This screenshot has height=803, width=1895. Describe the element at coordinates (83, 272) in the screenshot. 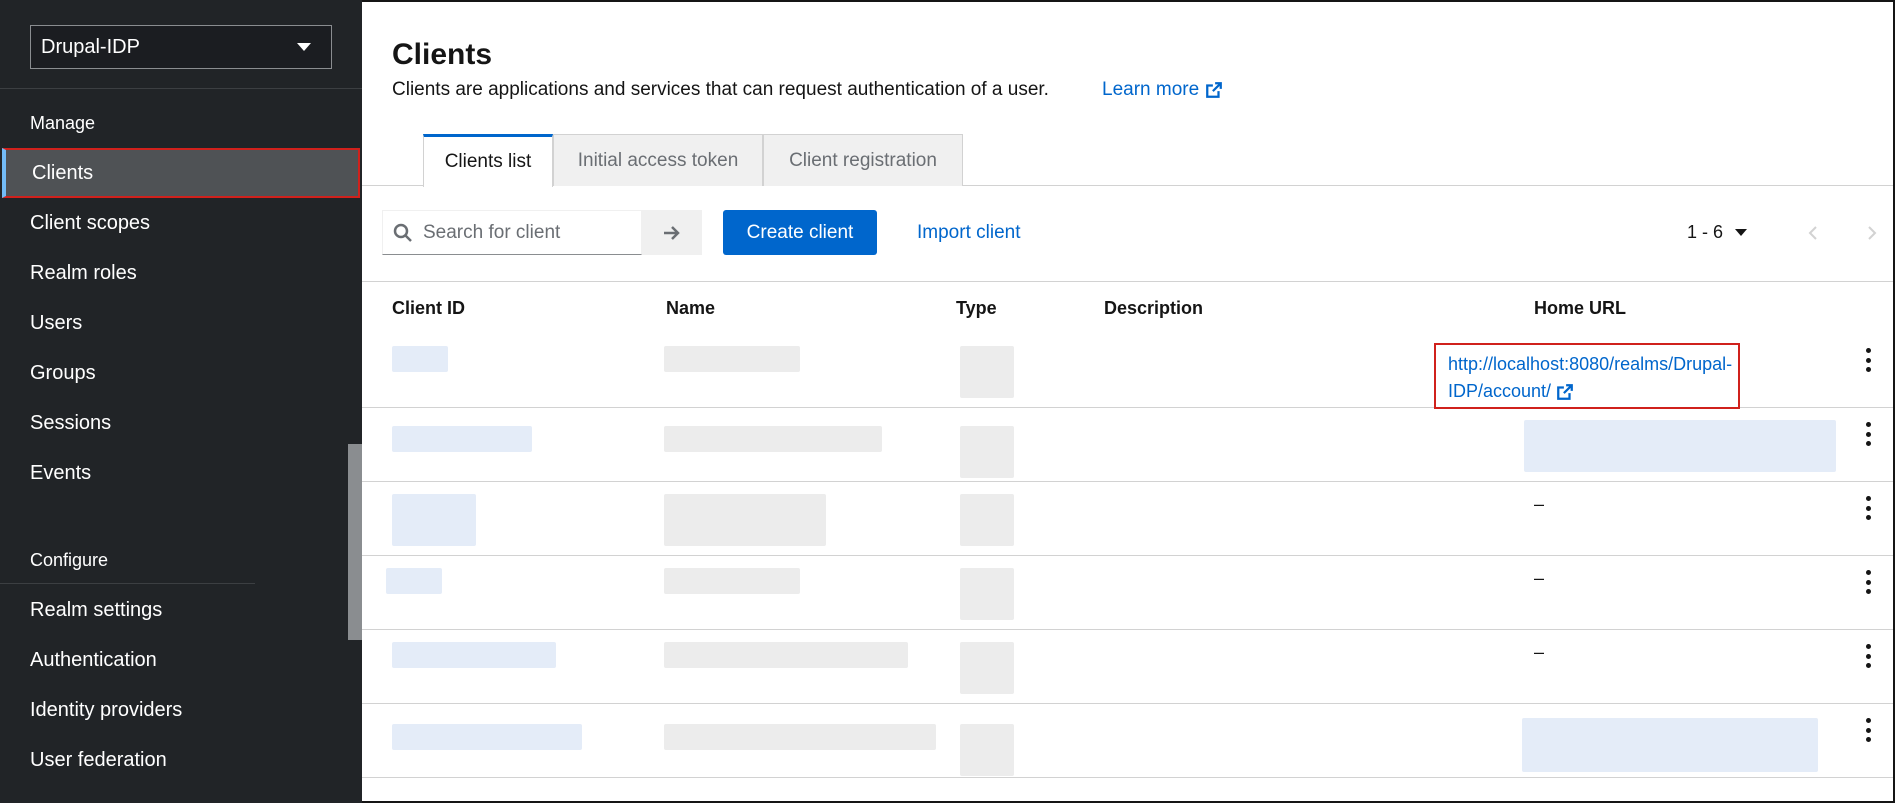

I see `sidebar-item-label: Realm roles` at that location.